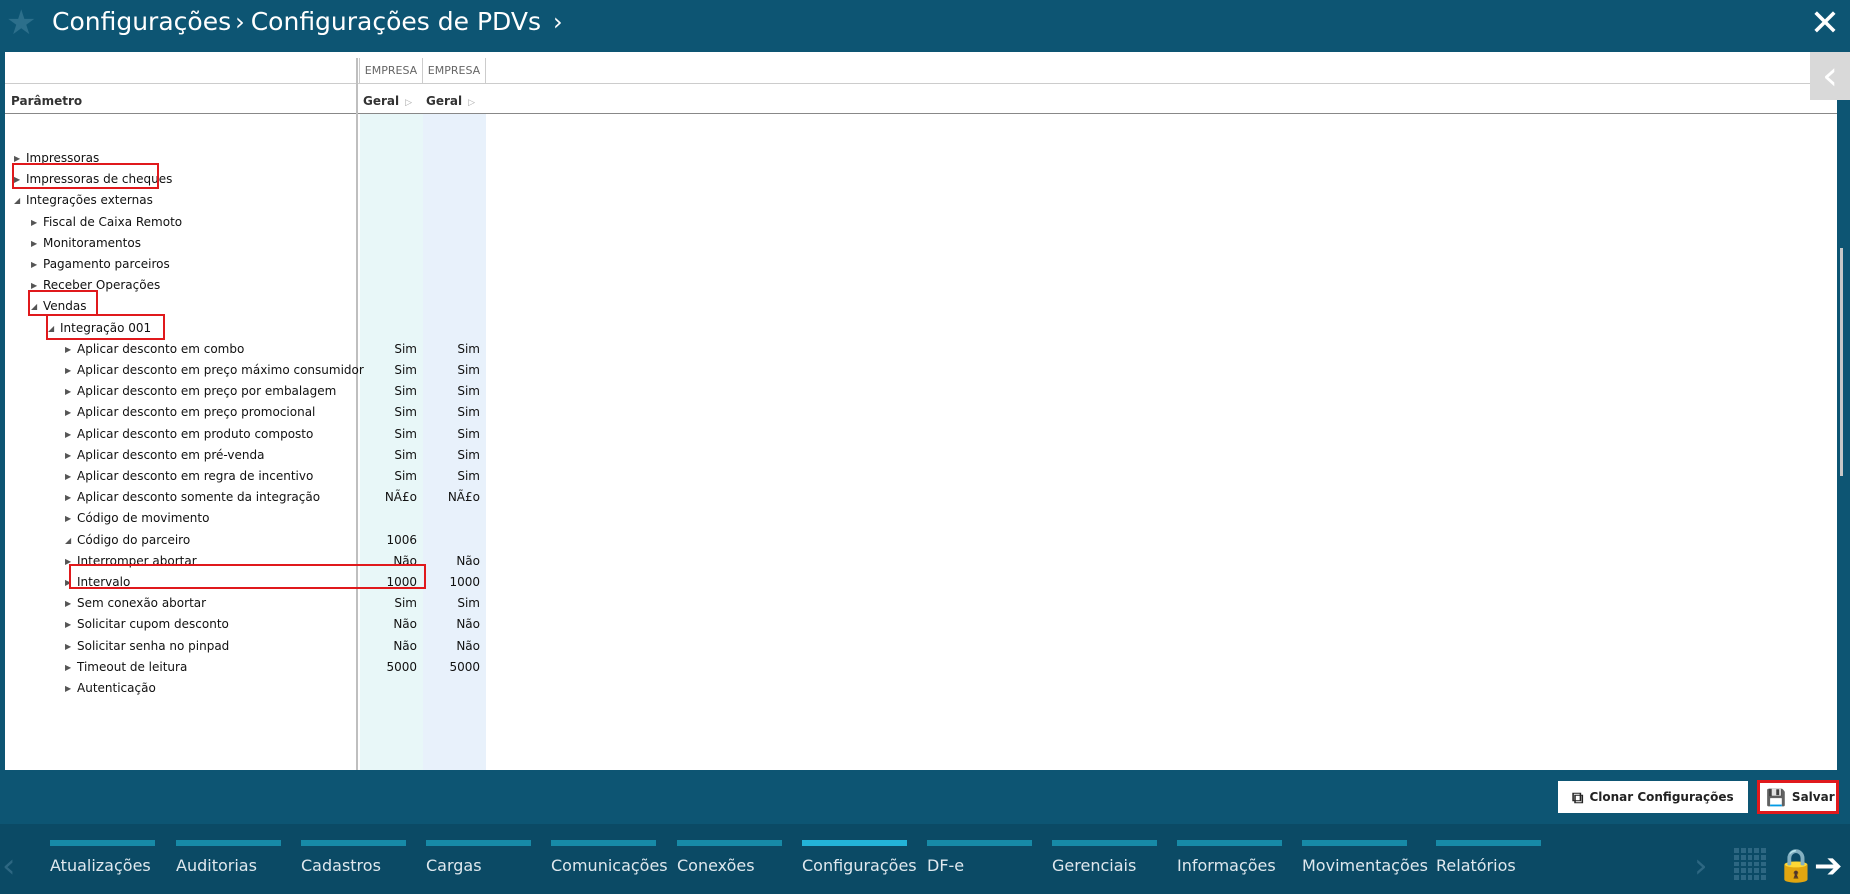 The image size is (1850, 894). What do you see at coordinates (1578, 797) in the screenshot?
I see `copy-icon: ⧉` at bounding box center [1578, 797].